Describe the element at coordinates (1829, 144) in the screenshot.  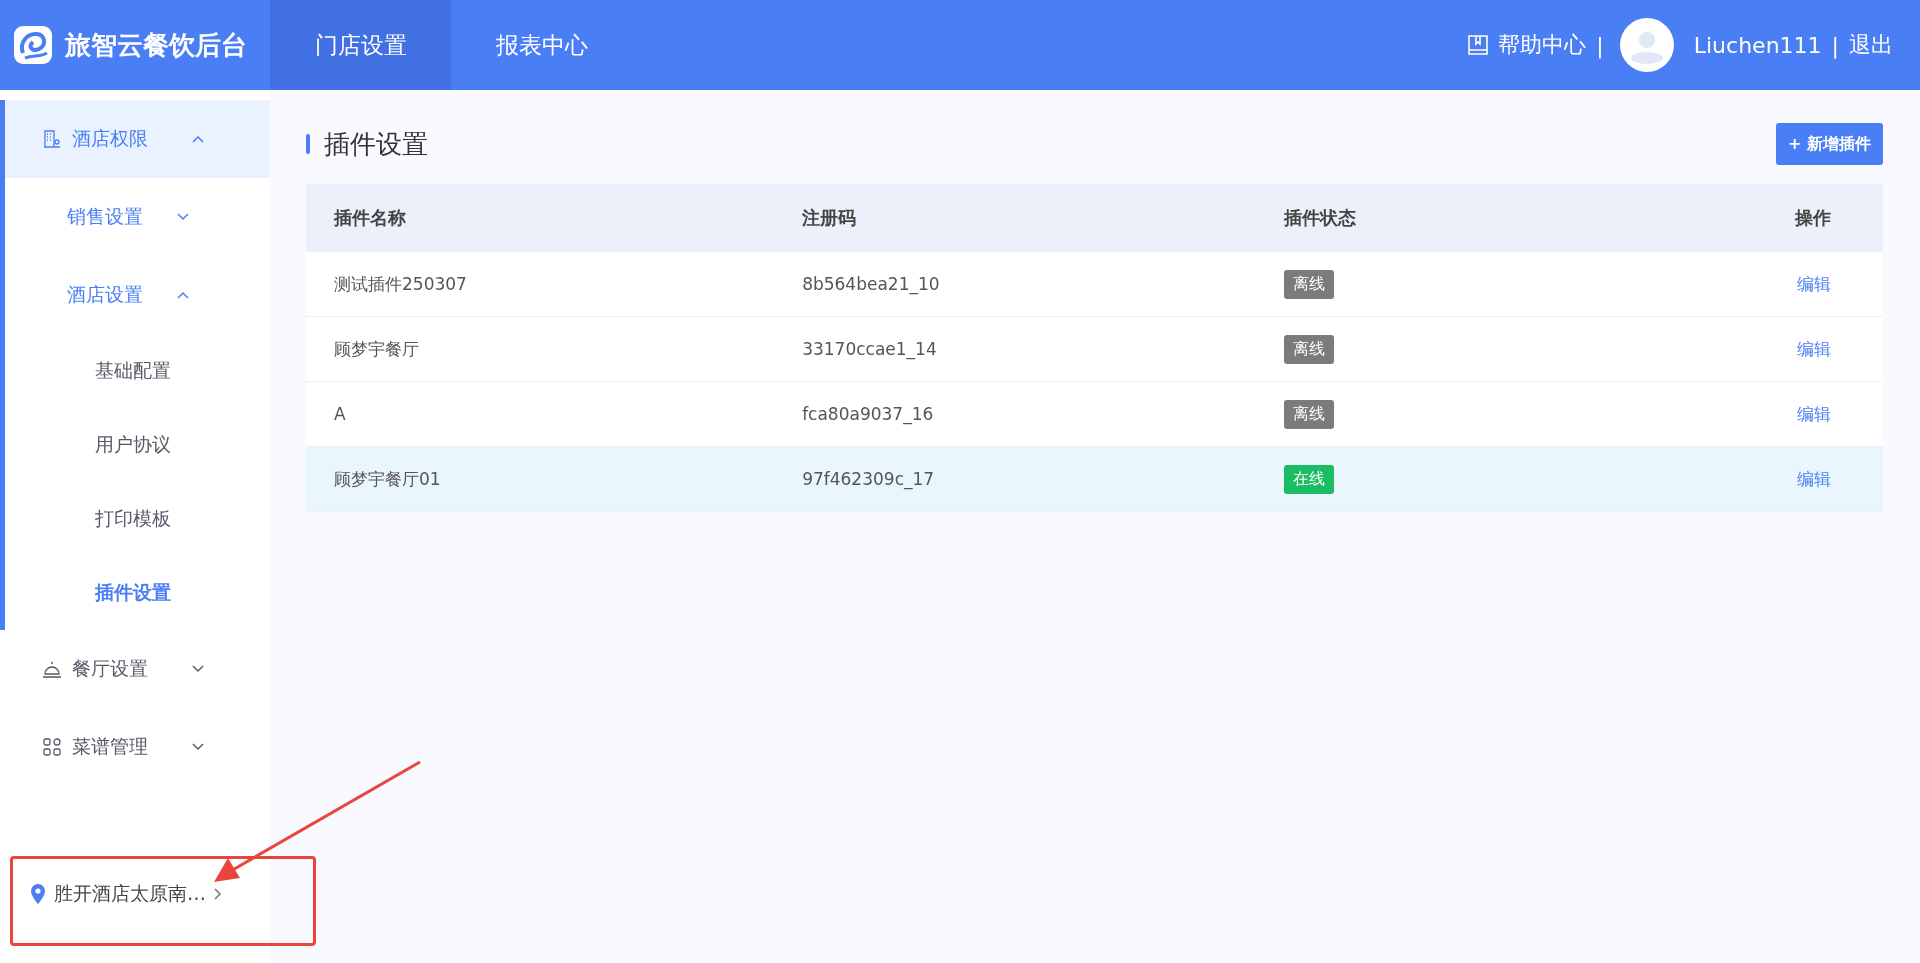
I see `add-plugin-button: + 新增插件` at that location.